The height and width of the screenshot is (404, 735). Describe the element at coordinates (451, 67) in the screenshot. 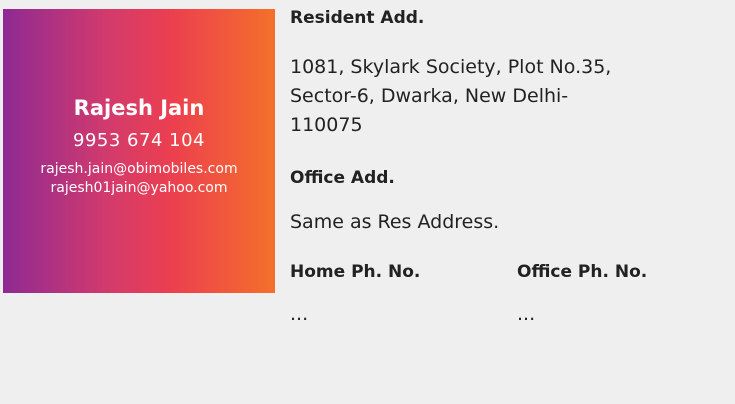

I see `resident-address-line: 1081, Skylark Society, Plot No.35,` at that location.